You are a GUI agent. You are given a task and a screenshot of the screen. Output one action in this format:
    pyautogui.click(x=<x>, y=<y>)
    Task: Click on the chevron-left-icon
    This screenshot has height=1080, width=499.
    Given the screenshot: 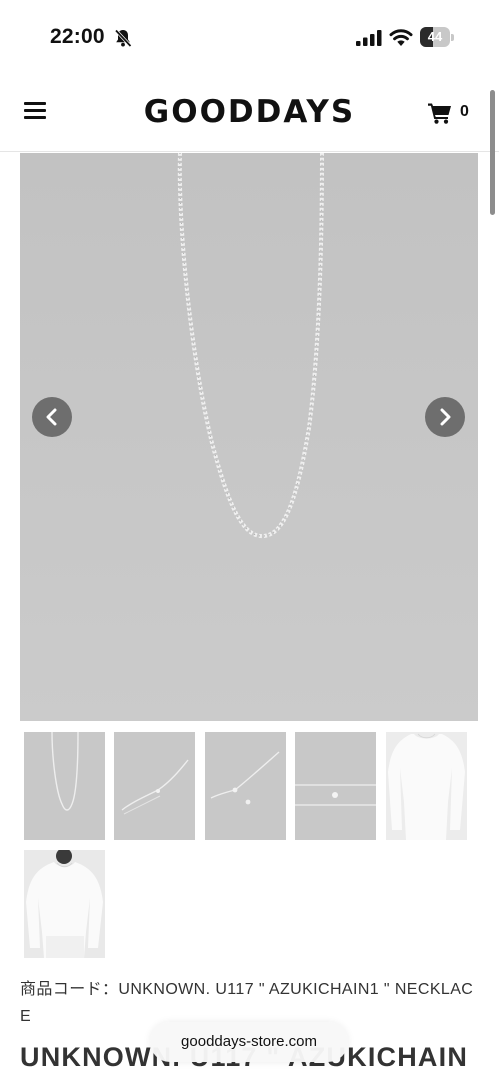 What is the action you would take?
    pyautogui.click(x=51, y=417)
    